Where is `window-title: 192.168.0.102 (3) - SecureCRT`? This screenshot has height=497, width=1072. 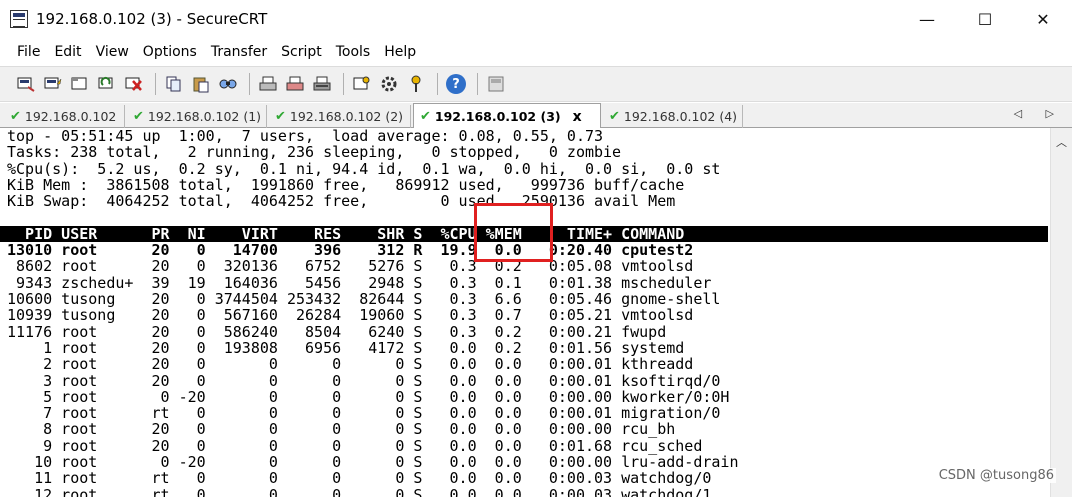
window-title: 192.168.0.102 (3) - SecureCRT is located at coordinates (152, 19).